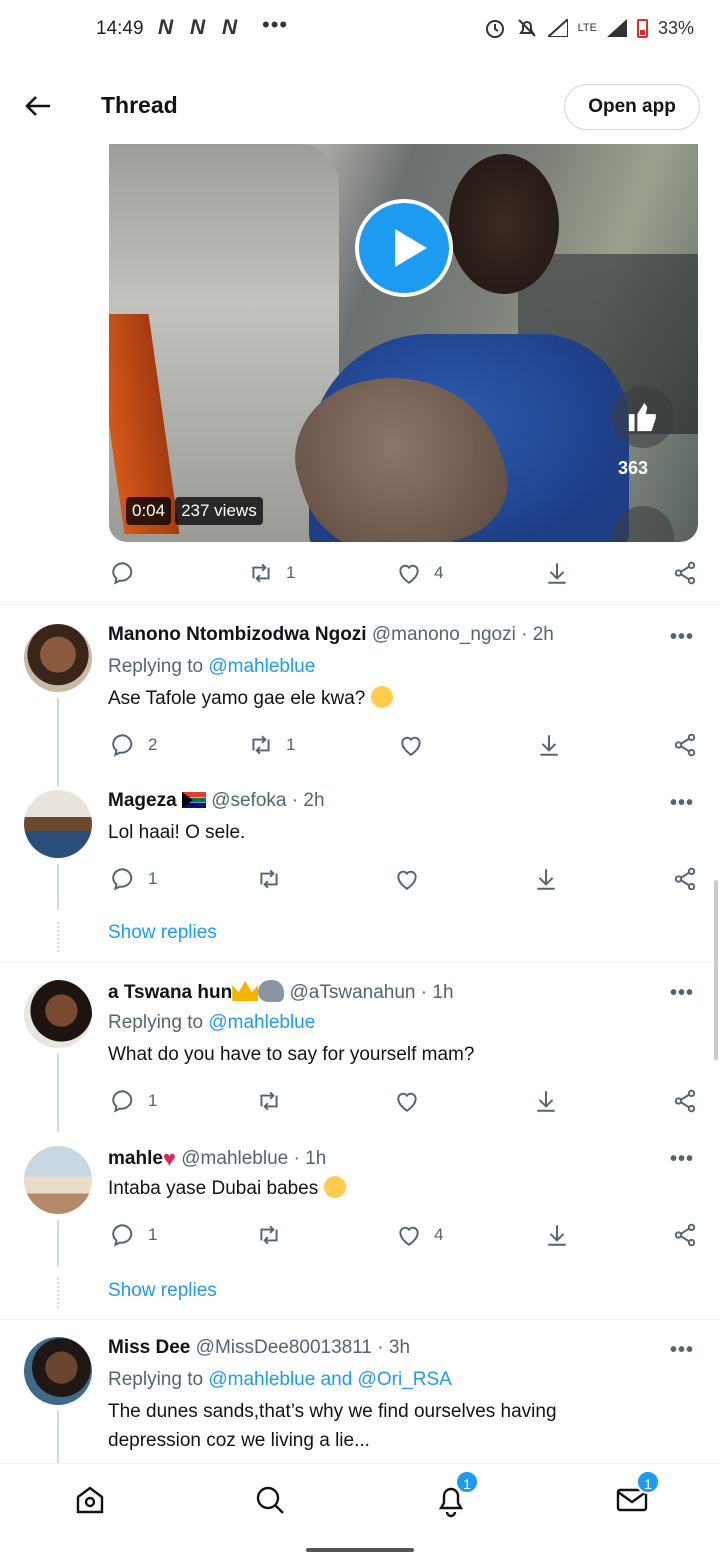  I want to click on user-name: a Tswana hun, so click(170, 992).